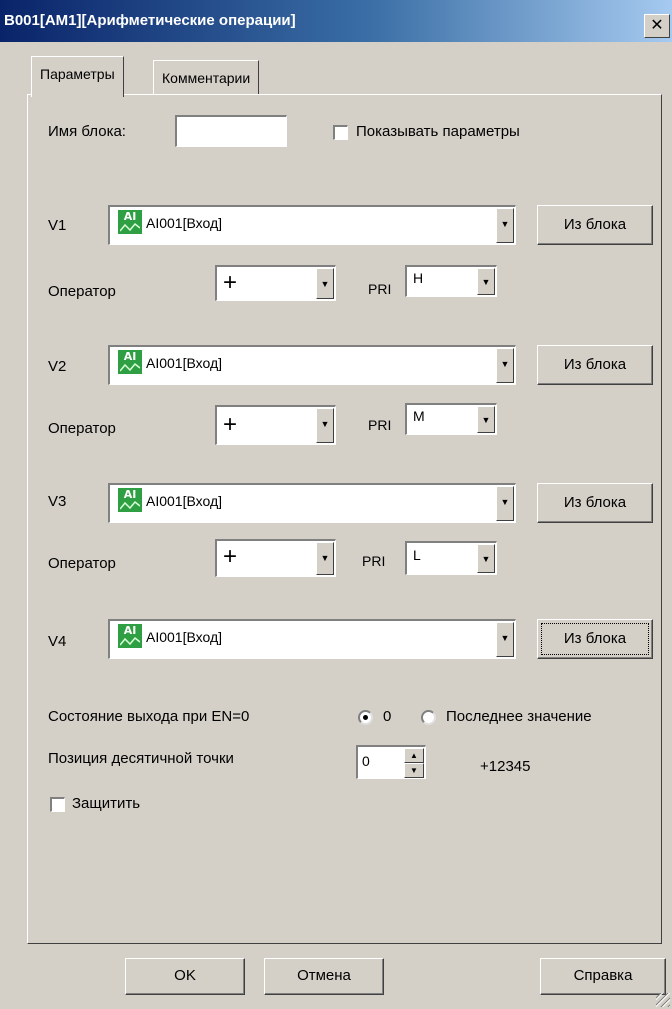  I want to click on spin-down-icon: ▼, so click(414, 770).